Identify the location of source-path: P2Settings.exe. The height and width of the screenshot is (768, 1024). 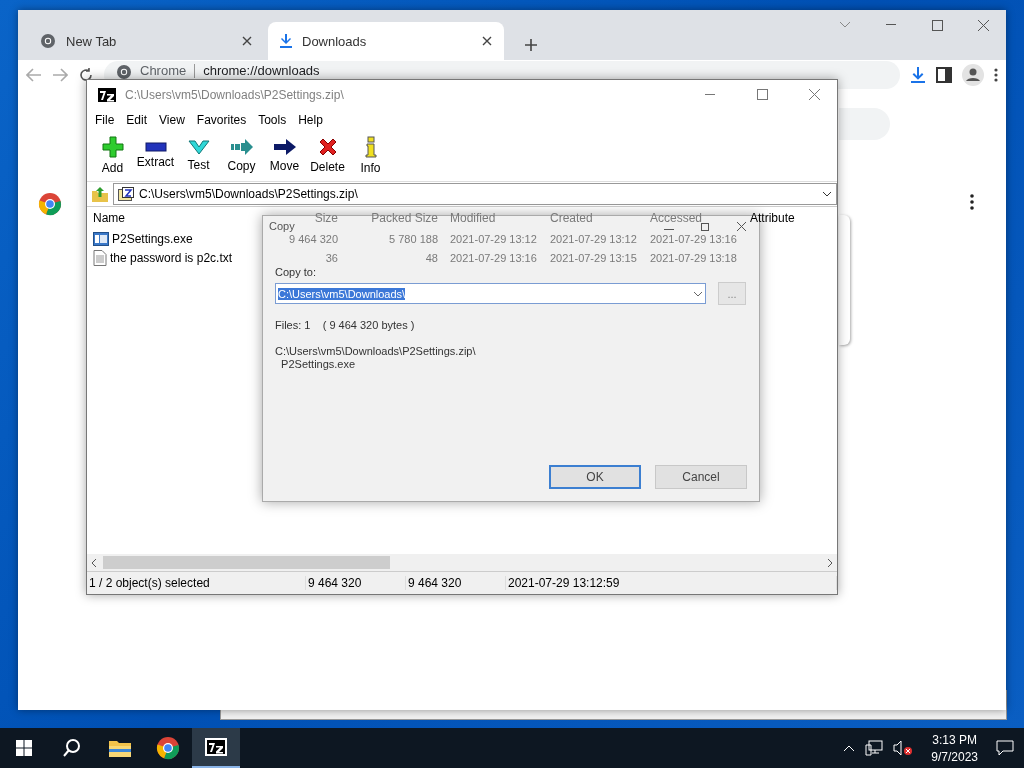
(318, 364).